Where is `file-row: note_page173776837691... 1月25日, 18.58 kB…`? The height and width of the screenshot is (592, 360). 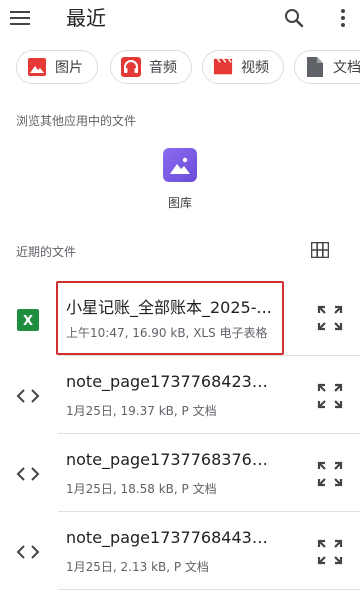
file-row: note_page173776837691... 1月25日, 18.58 kB… is located at coordinates (180, 473).